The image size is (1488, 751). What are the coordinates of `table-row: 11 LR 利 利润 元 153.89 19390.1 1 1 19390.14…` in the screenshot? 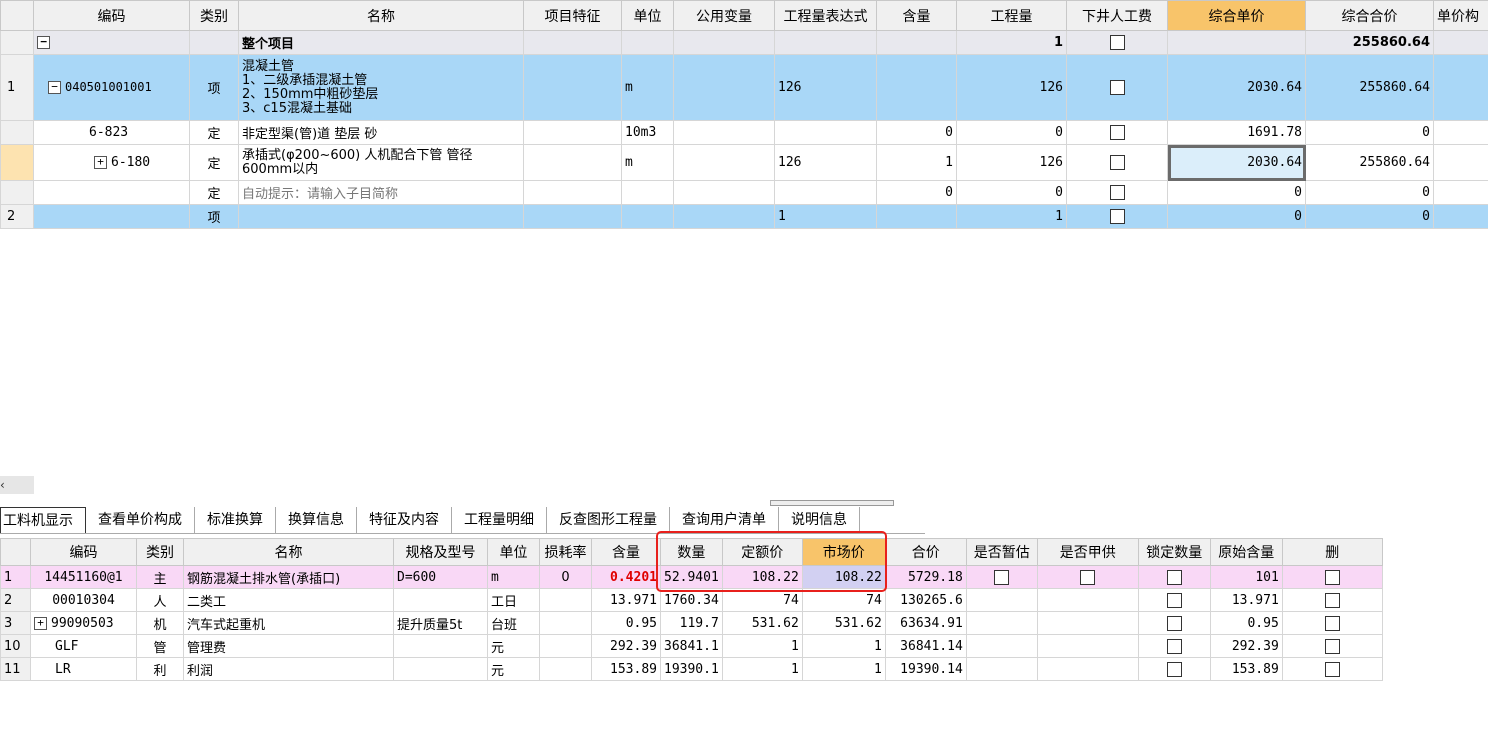 It's located at (691, 669).